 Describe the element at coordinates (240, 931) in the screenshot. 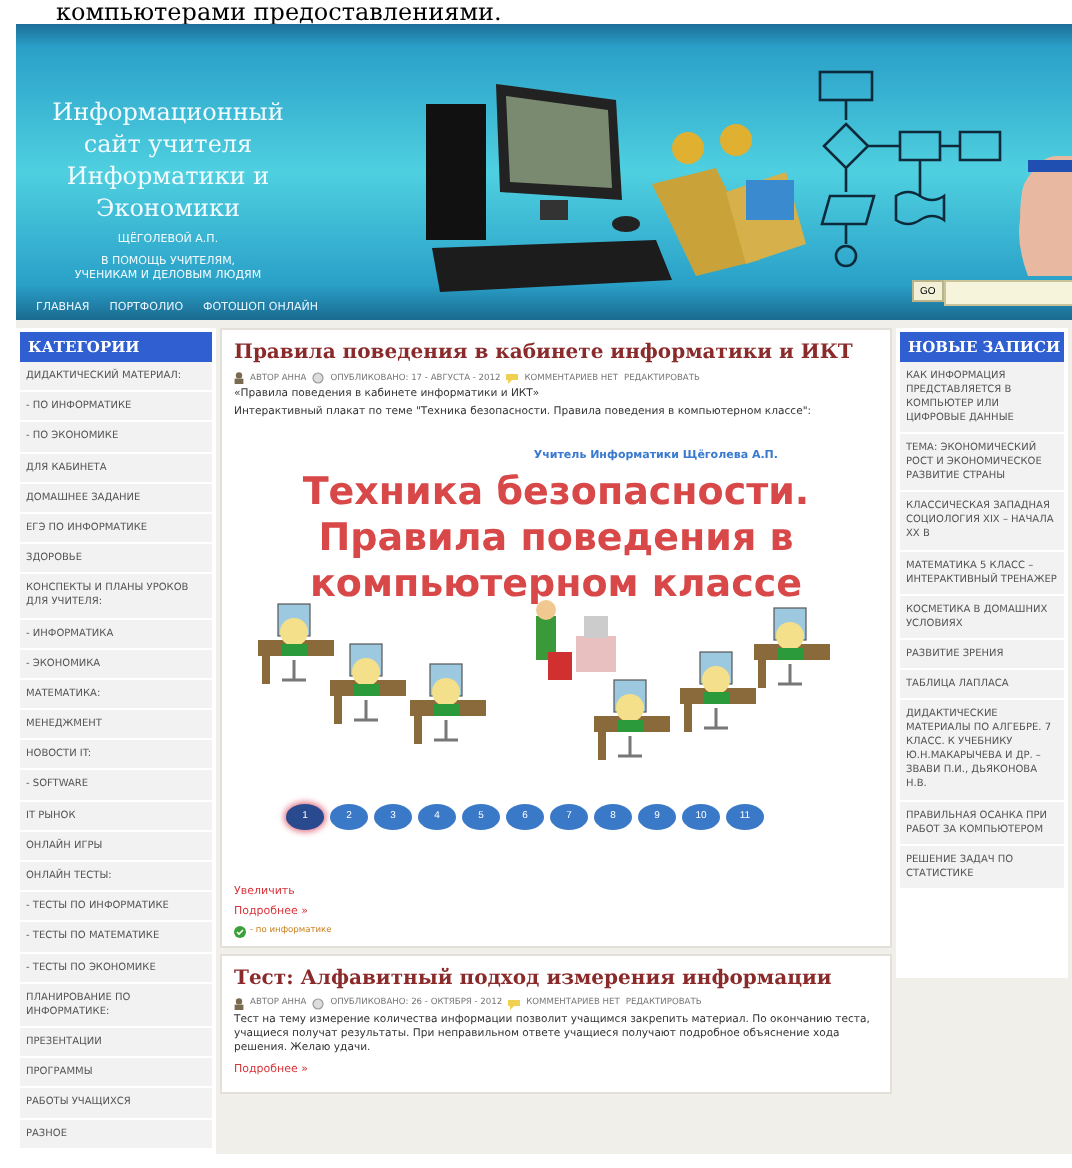

I see `checkmark-icon` at that location.